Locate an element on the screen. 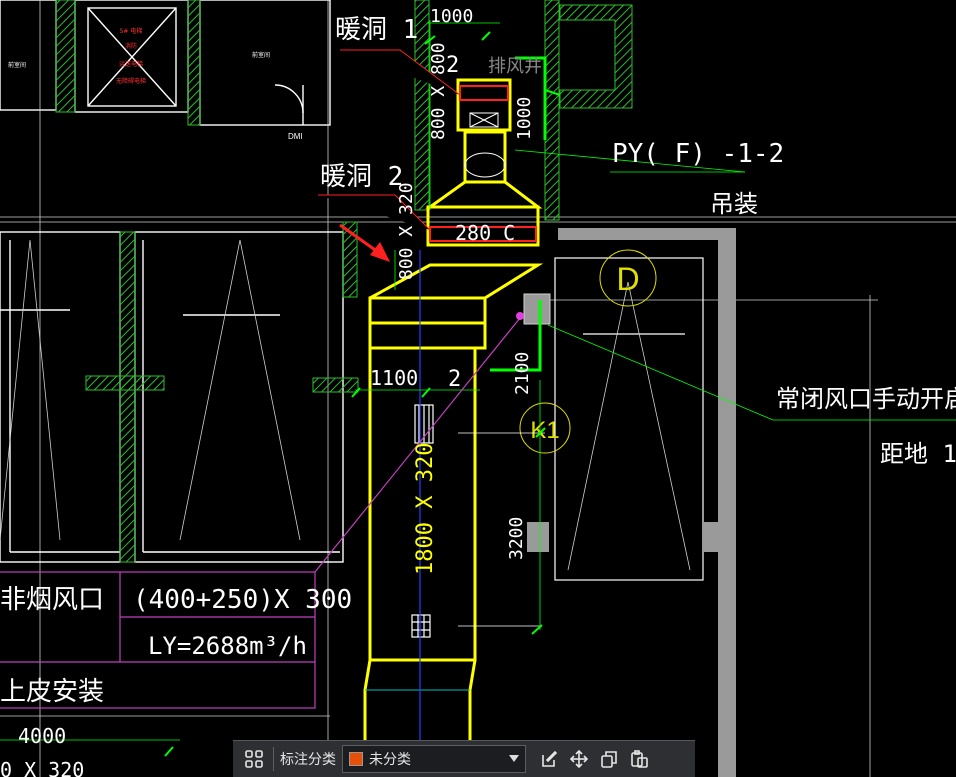 The image size is (956, 777). grid-icon is located at coordinates (254, 759).